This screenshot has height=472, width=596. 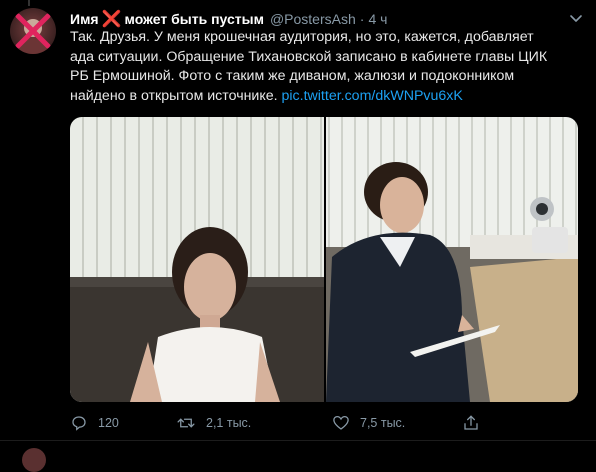 What do you see at coordinates (383, 423) in the screenshot?
I see `like-count: 7,5 тыс.` at bounding box center [383, 423].